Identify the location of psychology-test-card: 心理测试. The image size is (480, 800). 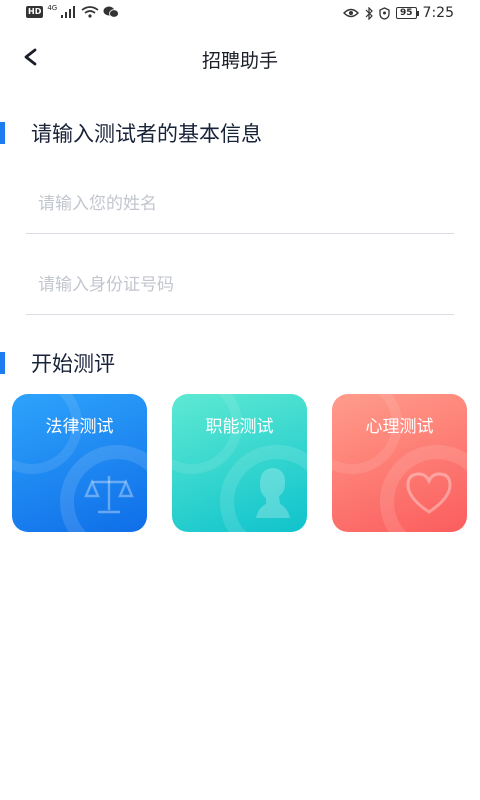
(399, 463).